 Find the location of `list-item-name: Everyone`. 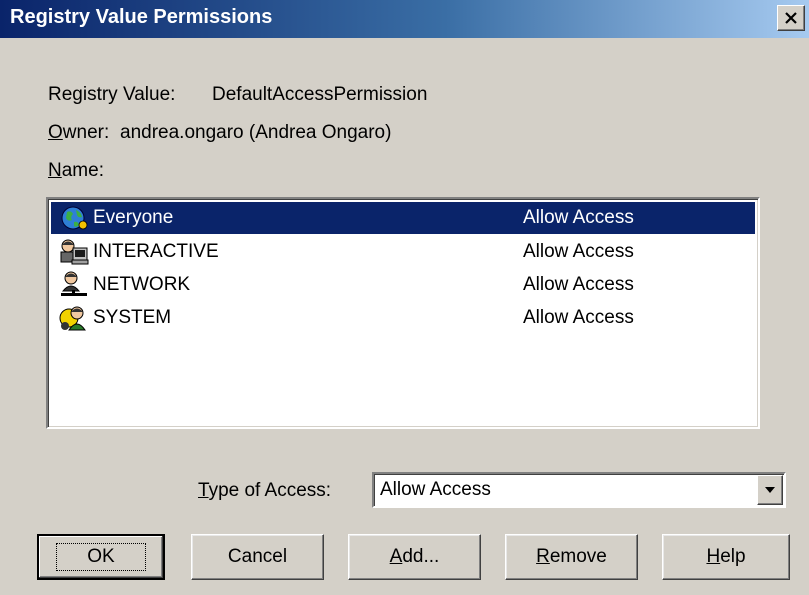

list-item-name: Everyone is located at coordinates (133, 217).